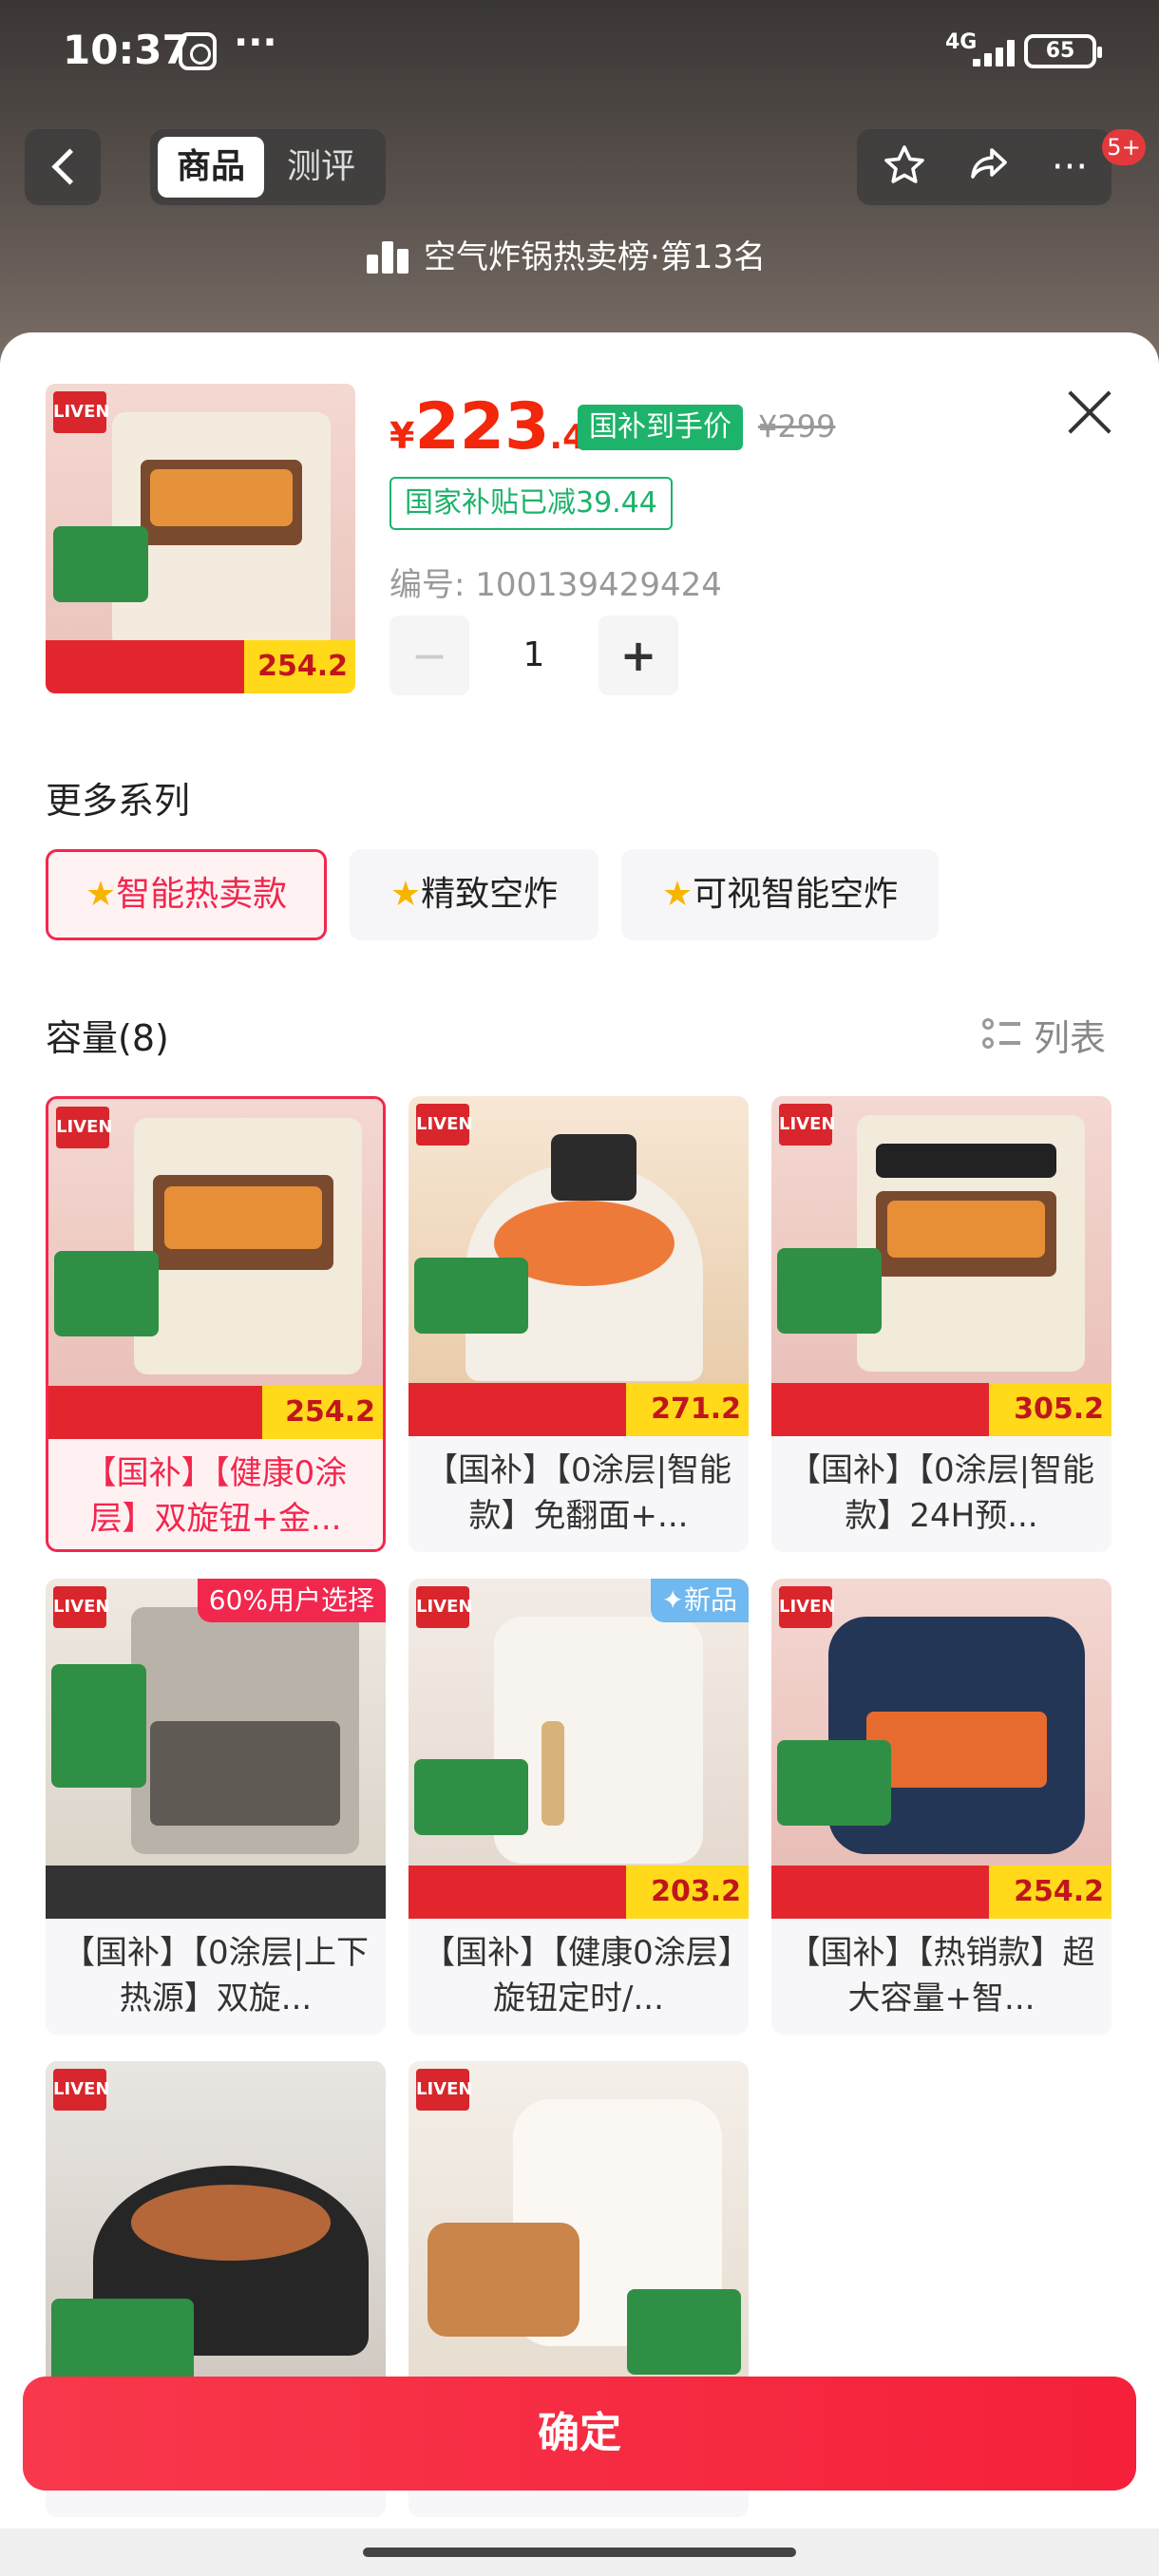 The width and height of the screenshot is (1159, 2576). Describe the element at coordinates (579, 2434) in the screenshot. I see `confirm-button: 确定` at that location.